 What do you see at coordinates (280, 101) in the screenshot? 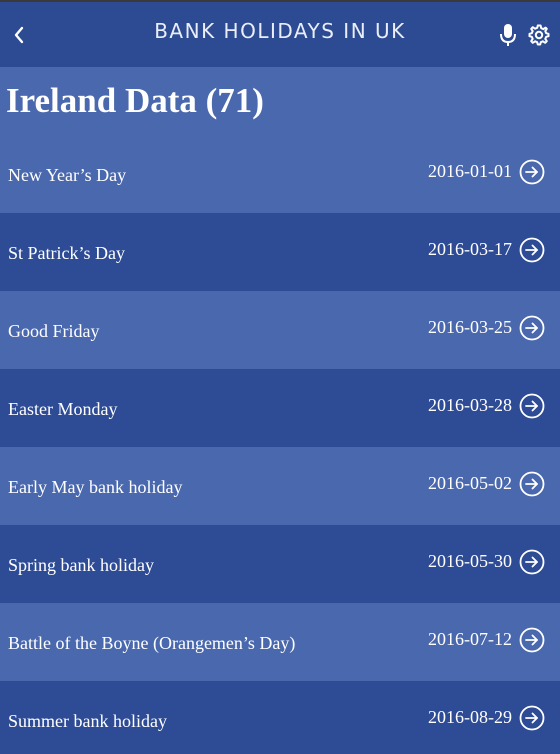
I see `page-header: Ireland Data (71)` at bounding box center [280, 101].